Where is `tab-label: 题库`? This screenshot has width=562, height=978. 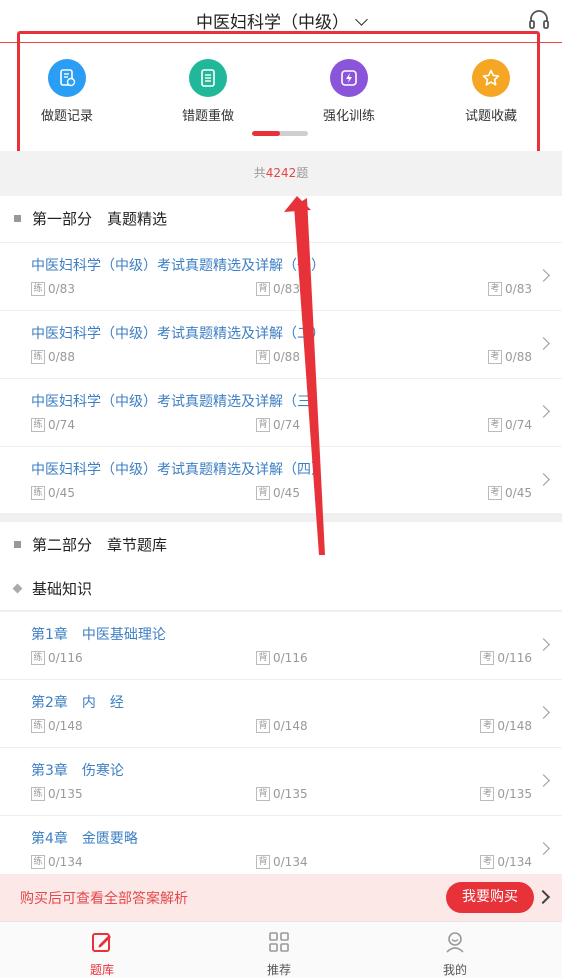
tab-label: 题库 is located at coordinates (101, 970).